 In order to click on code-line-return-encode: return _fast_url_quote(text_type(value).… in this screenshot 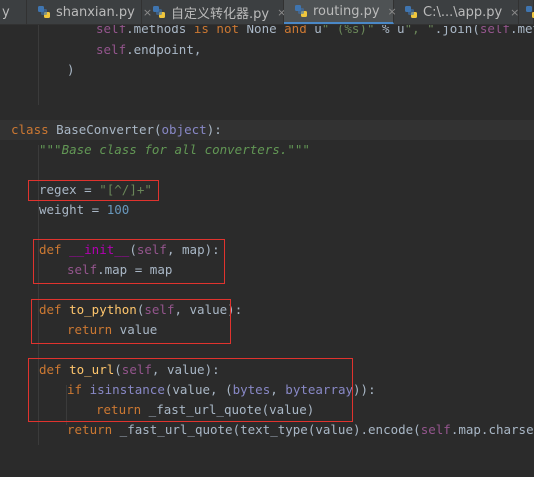, I will do `click(300, 429)`.